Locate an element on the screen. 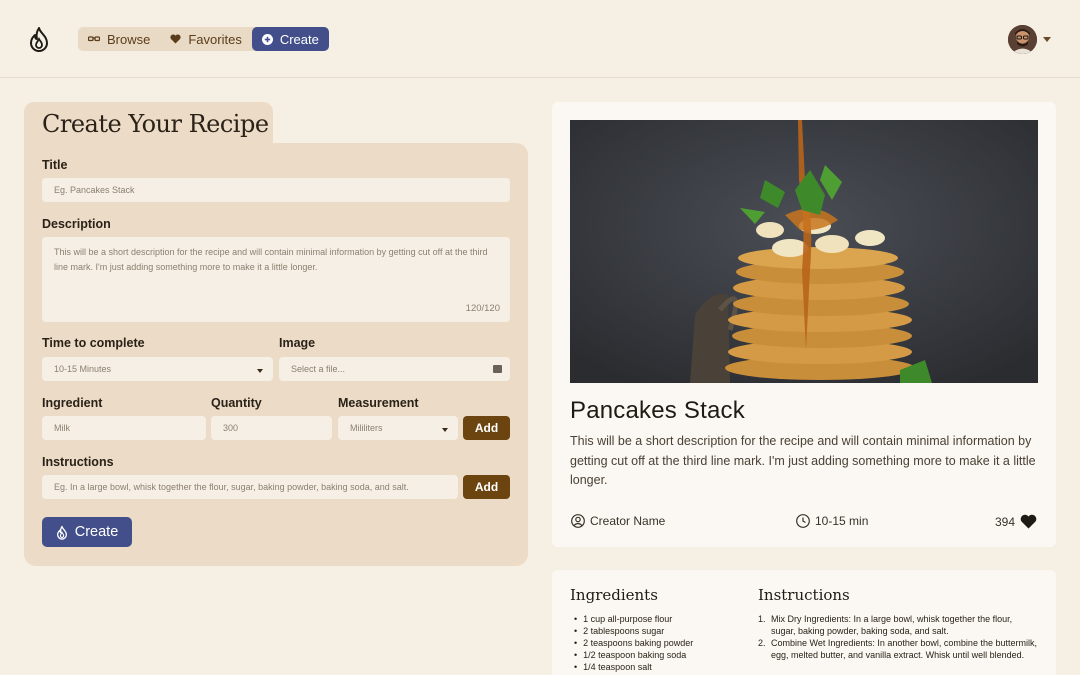 Image resolution: width=1080 pixels, height=675 pixels. glasses-icon is located at coordinates (94, 39).